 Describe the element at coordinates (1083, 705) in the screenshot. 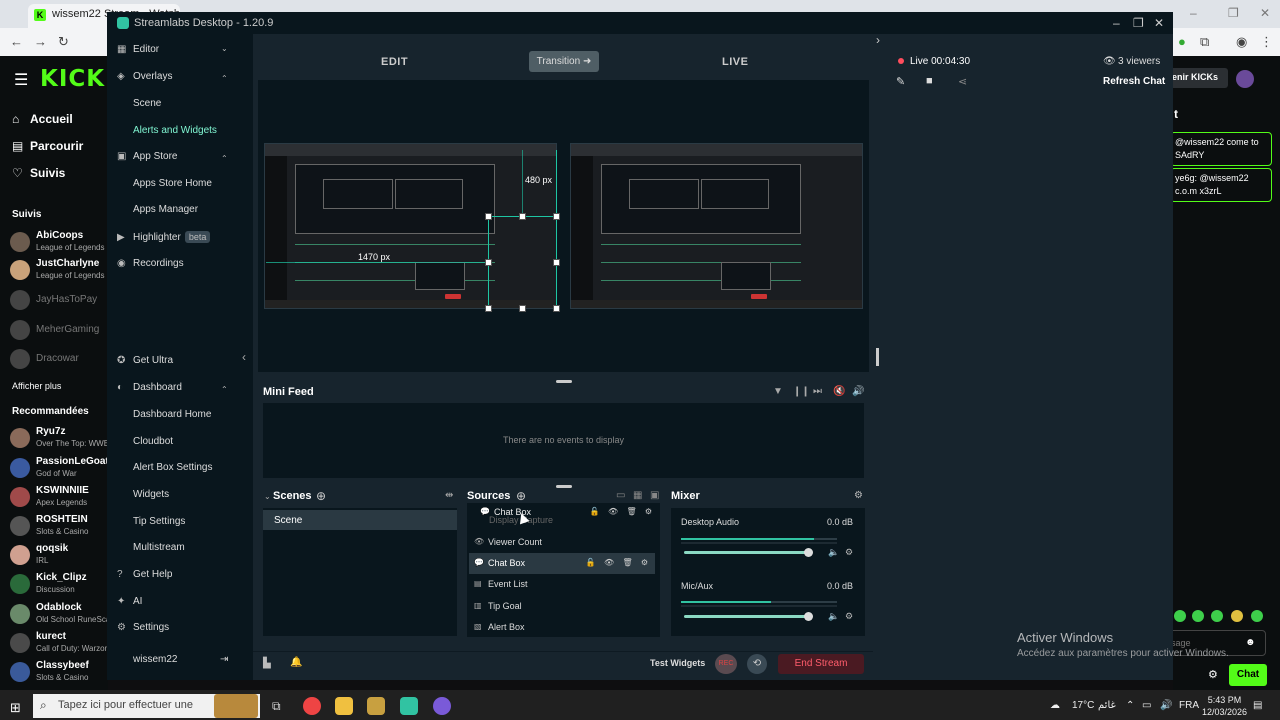

I see `weather-temp: 17°C` at that location.